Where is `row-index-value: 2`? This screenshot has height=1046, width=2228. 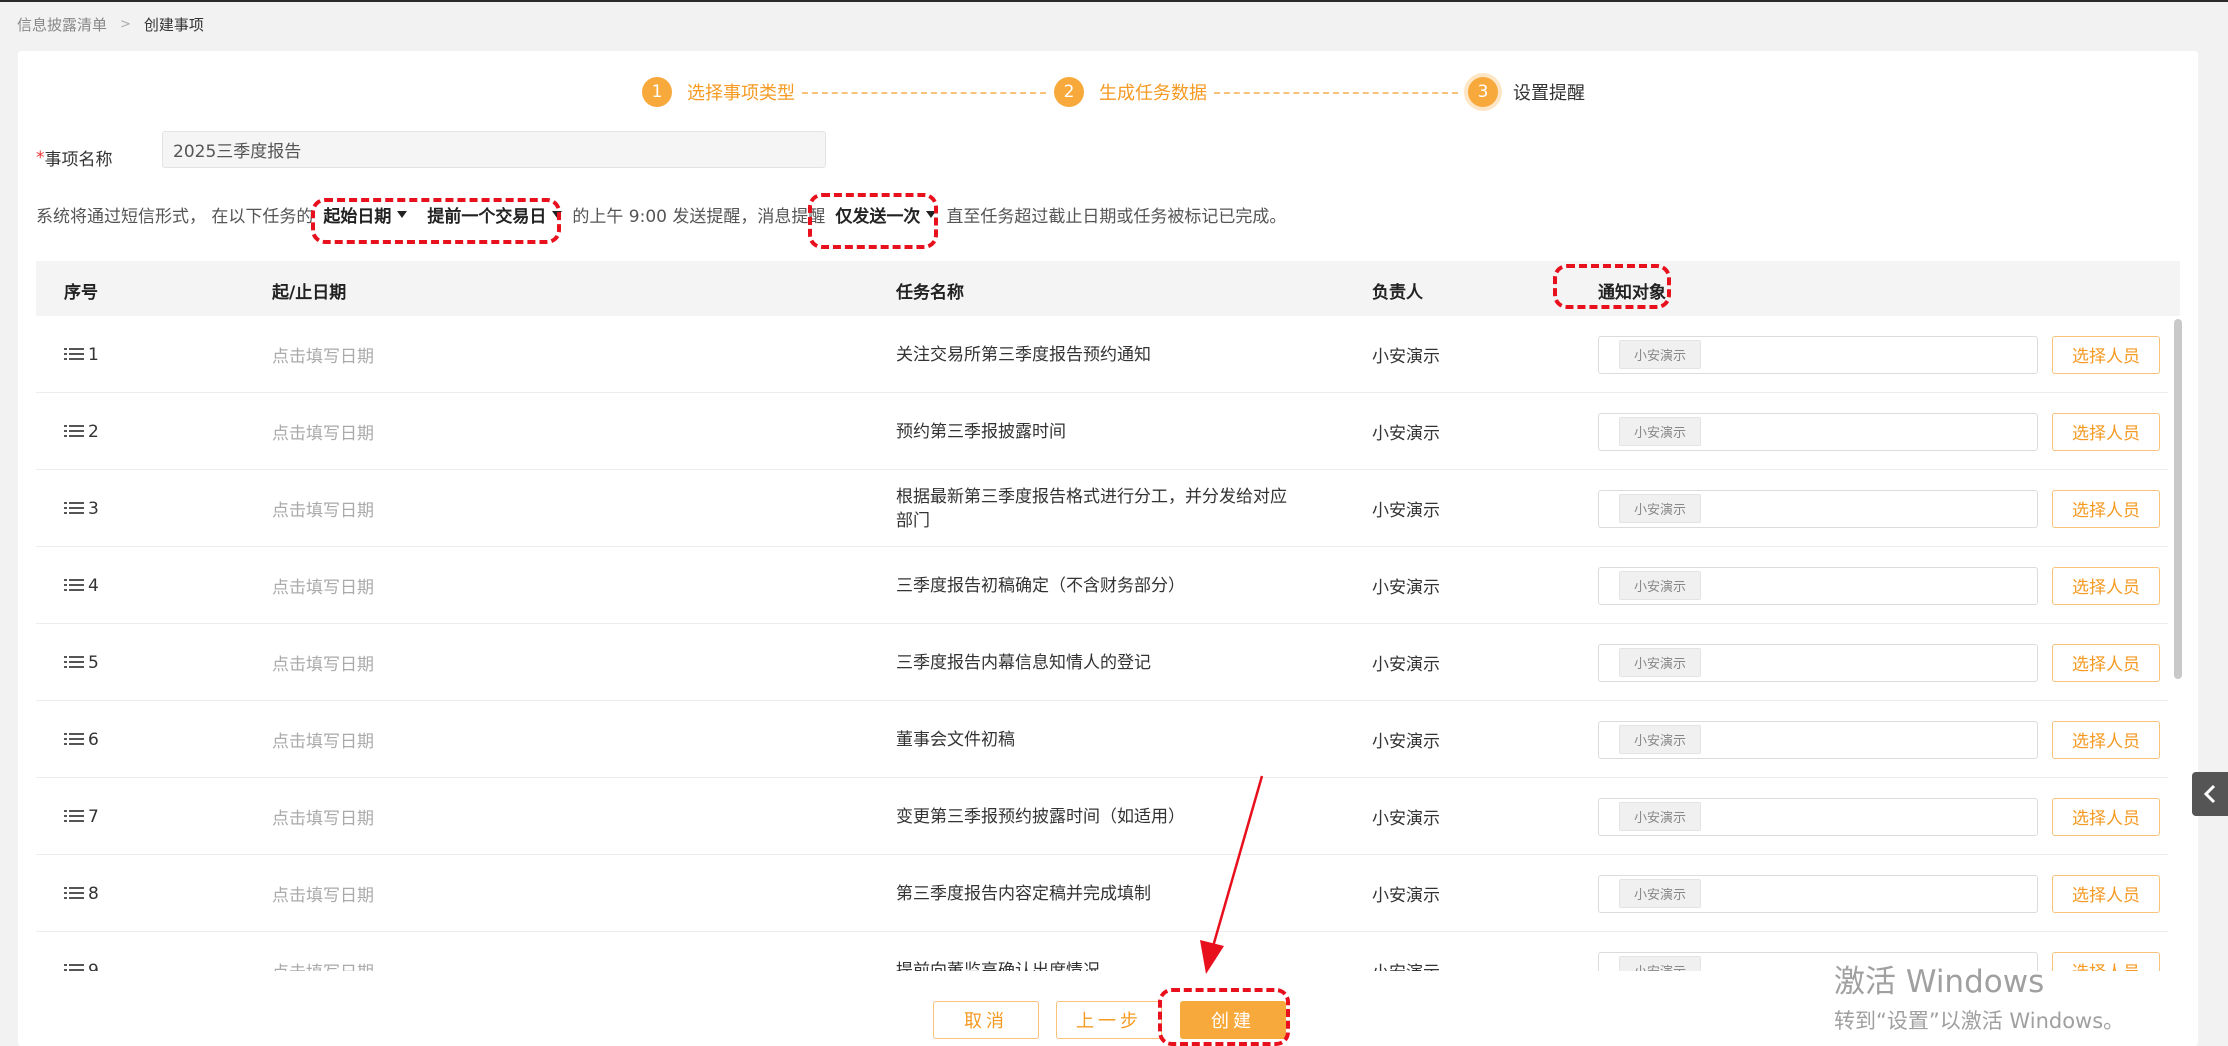 row-index-value: 2 is located at coordinates (93, 431).